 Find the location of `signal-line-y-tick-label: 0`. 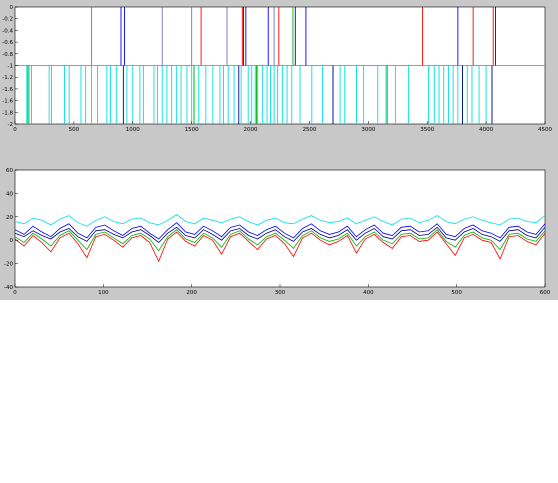

signal-line-y-tick-label: 0 is located at coordinates (12, 241).